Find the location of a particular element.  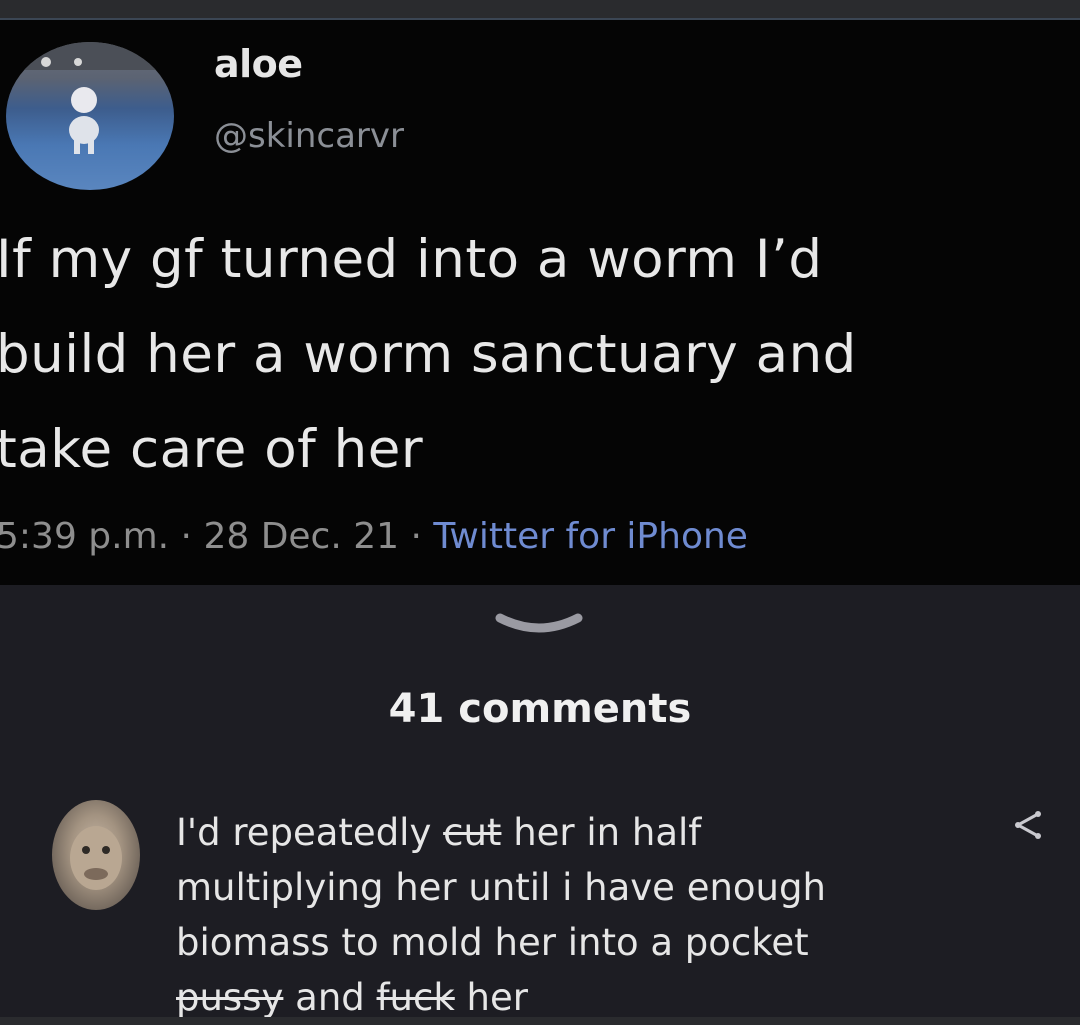

tweet-source-link: Twitter for iPhone is located at coordinates (590, 536).